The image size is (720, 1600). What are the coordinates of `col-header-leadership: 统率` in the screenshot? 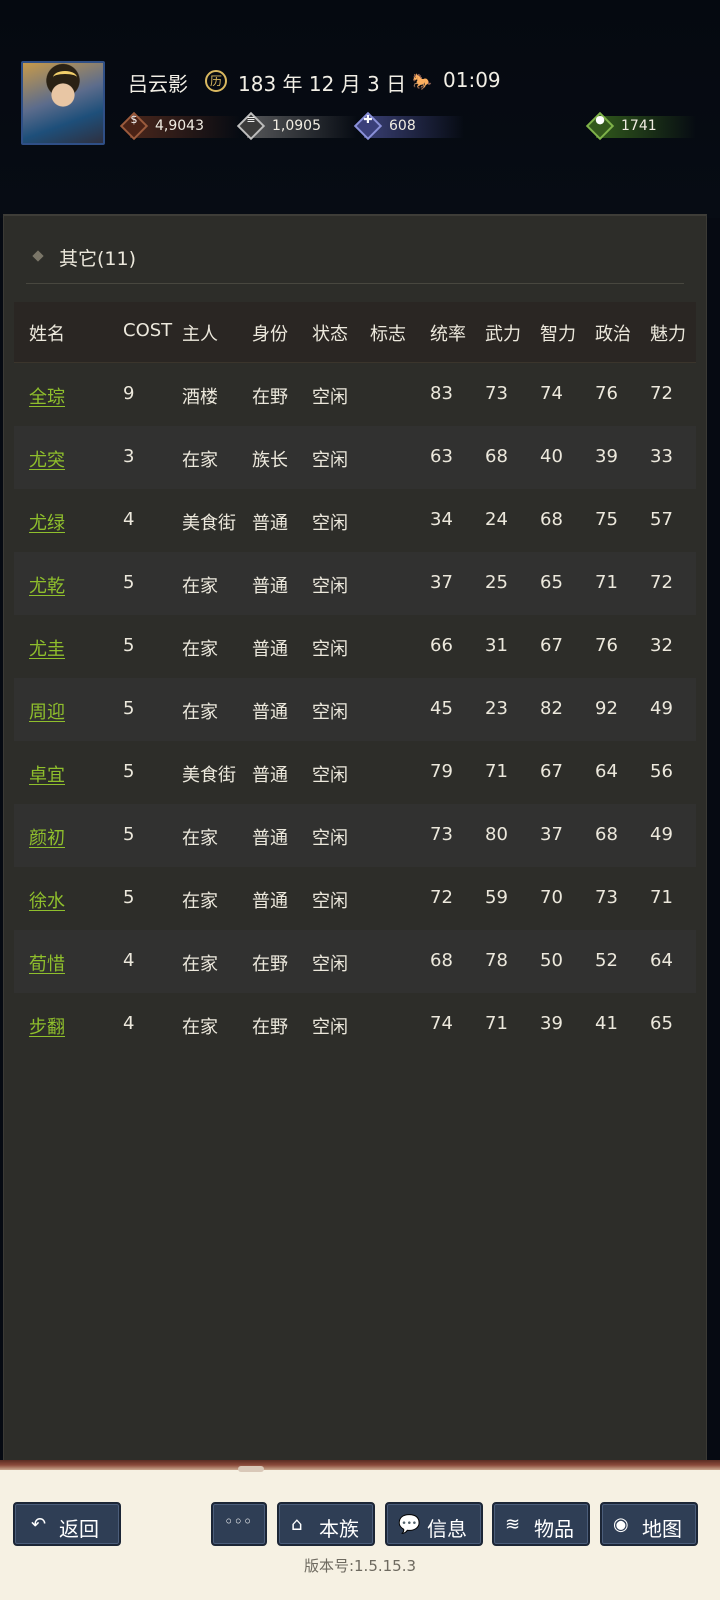 It's located at (448, 333).